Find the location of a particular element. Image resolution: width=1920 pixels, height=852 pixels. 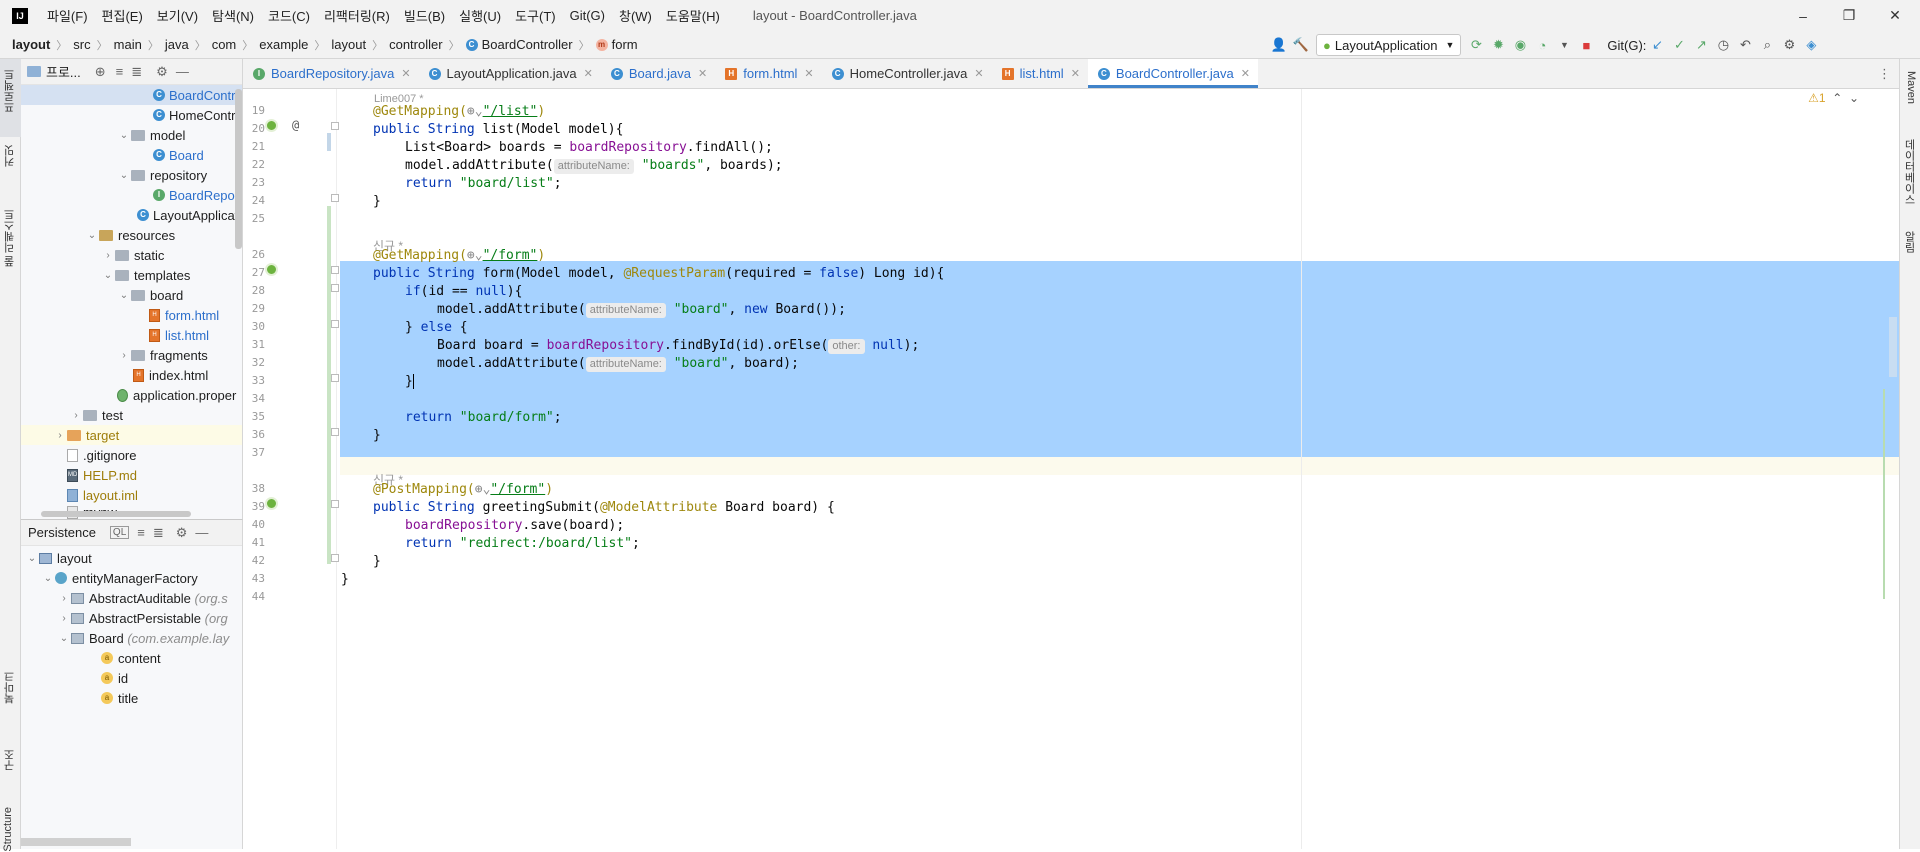

user-icon: 👤 is located at coordinates (1279, 45).